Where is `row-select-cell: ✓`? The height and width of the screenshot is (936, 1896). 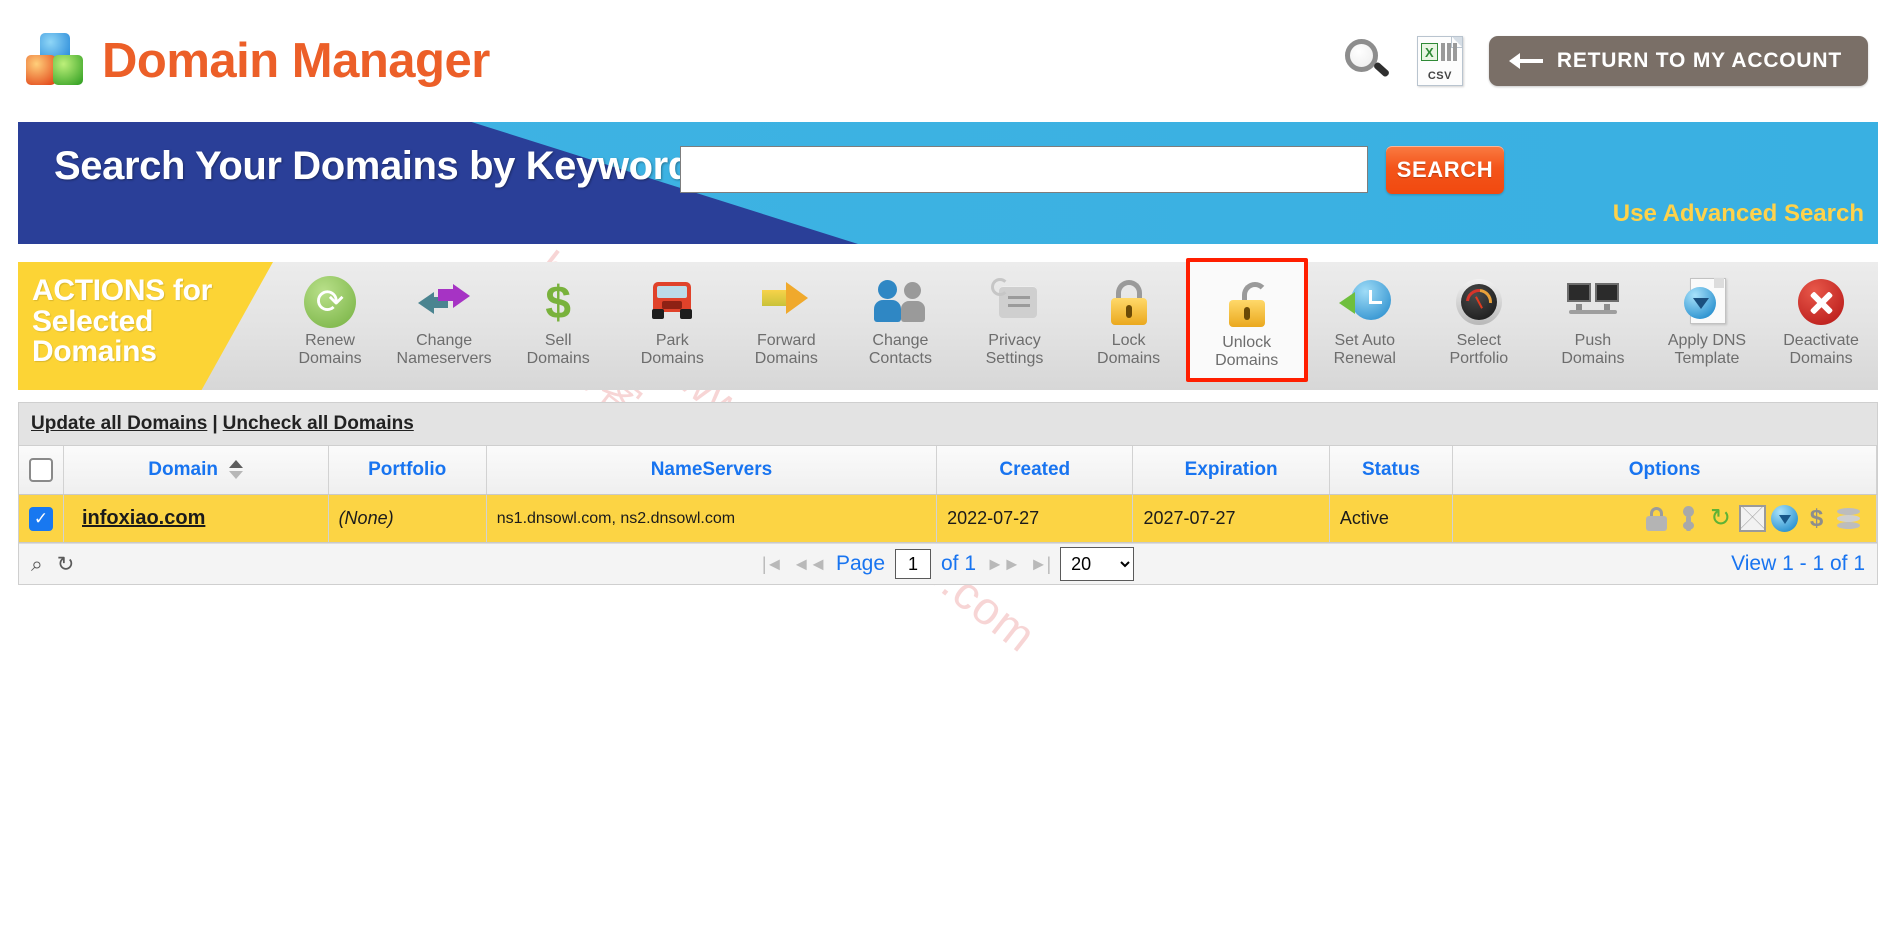
row-select-cell: ✓ is located at coordinates (41, 518).